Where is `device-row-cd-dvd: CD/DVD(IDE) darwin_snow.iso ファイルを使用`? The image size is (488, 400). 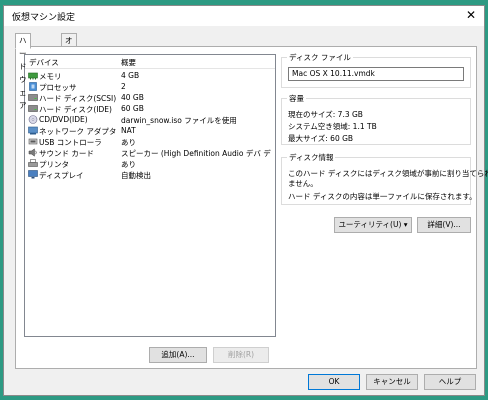 device-row-cd-dvd: CD/DVD(IDE) darwin_snow.iso ファイルを使用 is located at coordinates (150, 119).